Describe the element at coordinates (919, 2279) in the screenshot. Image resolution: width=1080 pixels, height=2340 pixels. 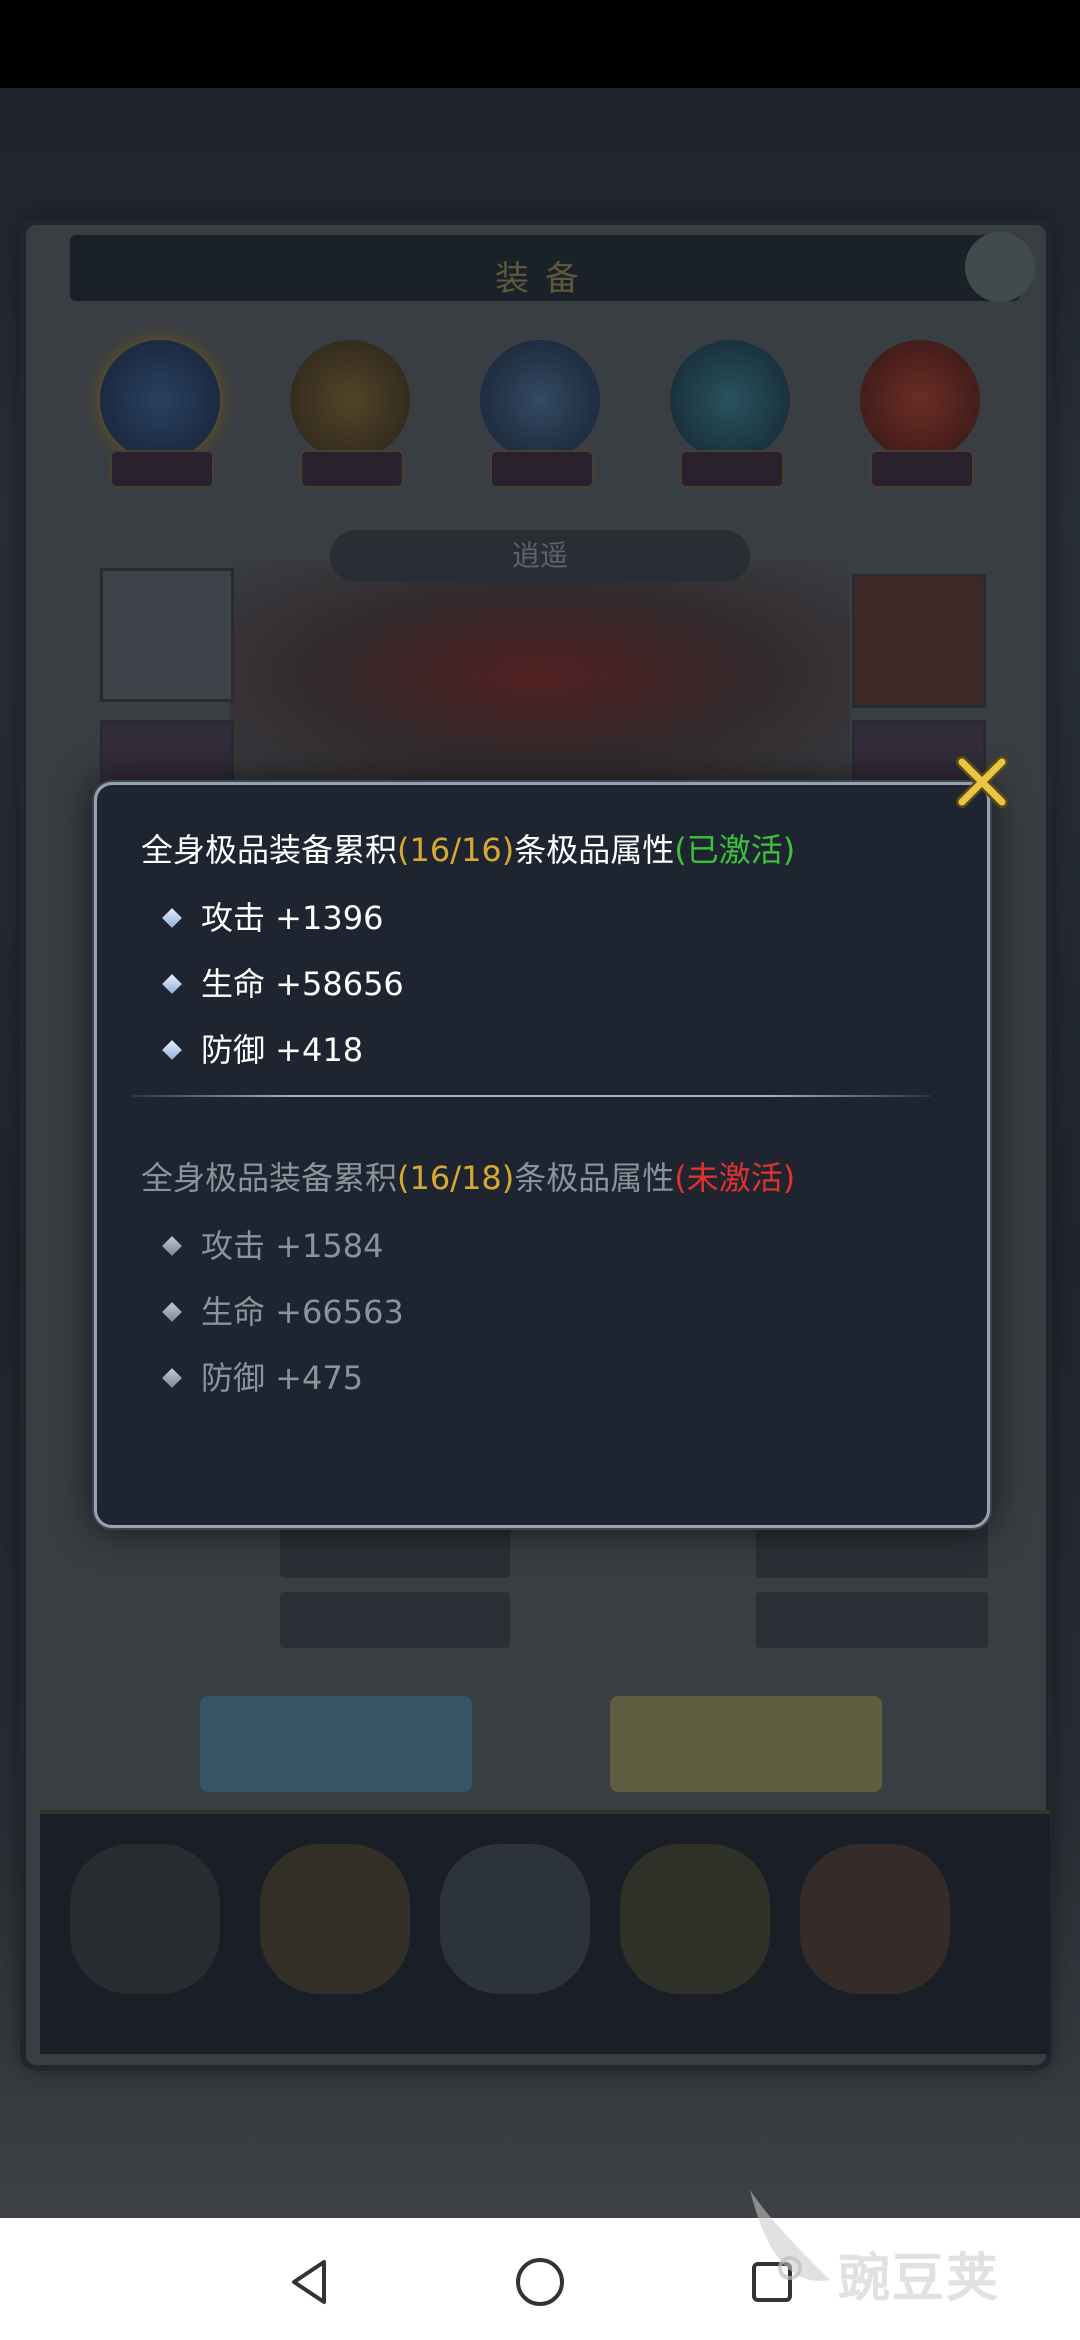
I see `watermark-text: 豌豆荚` at that location.